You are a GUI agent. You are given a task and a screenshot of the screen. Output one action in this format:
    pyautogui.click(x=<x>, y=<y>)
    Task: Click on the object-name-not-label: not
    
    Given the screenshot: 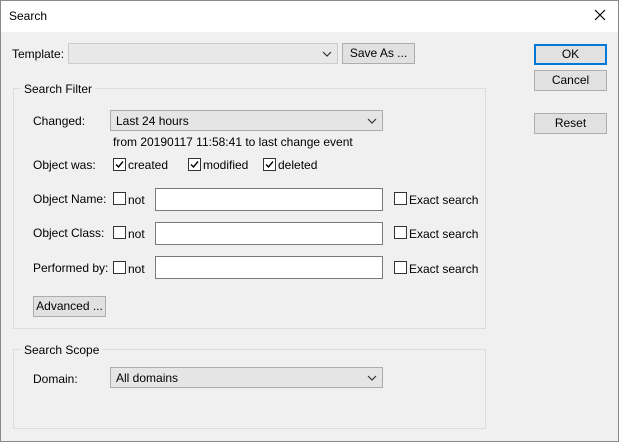 What is the action you would take?
    pyautogui.click(x=136, y=200)
    